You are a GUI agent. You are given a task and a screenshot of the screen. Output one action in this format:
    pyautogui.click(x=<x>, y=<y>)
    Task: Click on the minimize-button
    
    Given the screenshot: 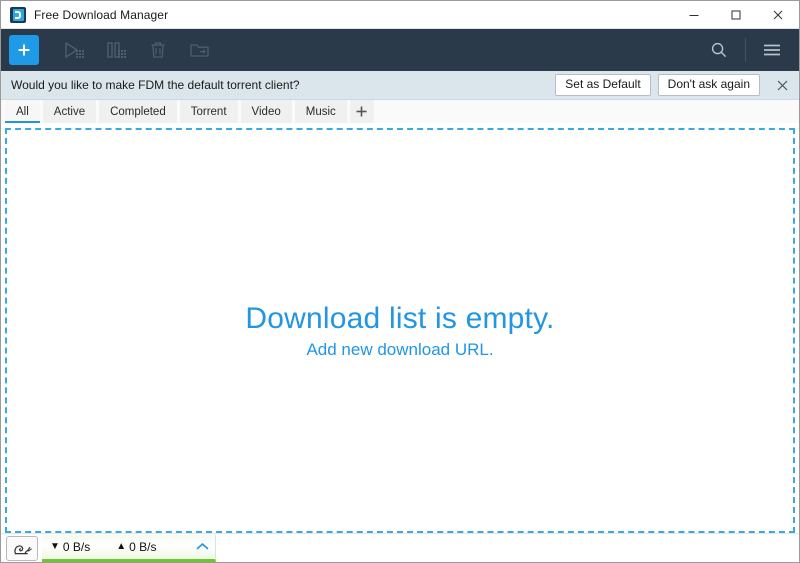 What is the action you would take?
    pyautogui.click(x=694, y=14)
    